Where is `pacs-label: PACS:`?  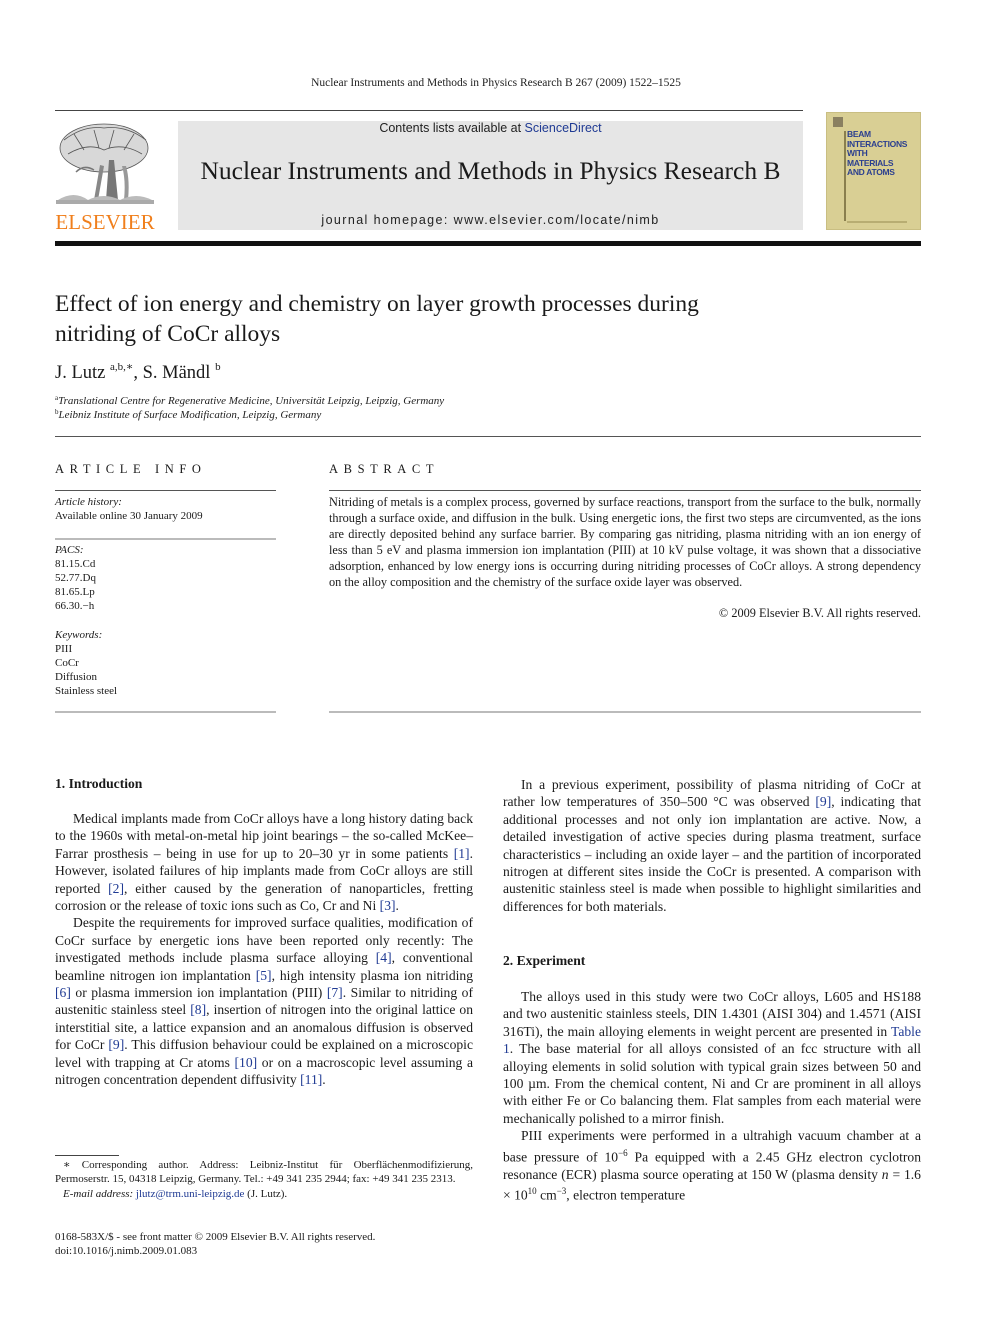 pacs-label: PACS: is located at coordinates (69, 550).